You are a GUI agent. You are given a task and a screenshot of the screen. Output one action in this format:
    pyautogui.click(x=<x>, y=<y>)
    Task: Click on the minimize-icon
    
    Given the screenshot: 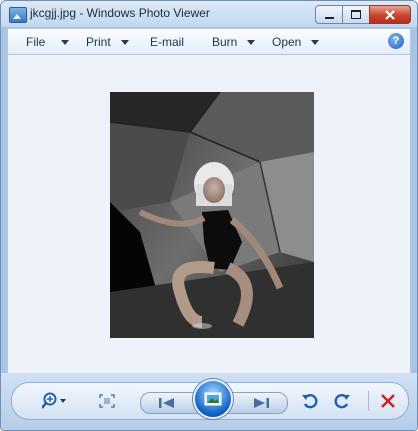 What is the action you would take?
    pyautogui.click(x=329, y=17)
    